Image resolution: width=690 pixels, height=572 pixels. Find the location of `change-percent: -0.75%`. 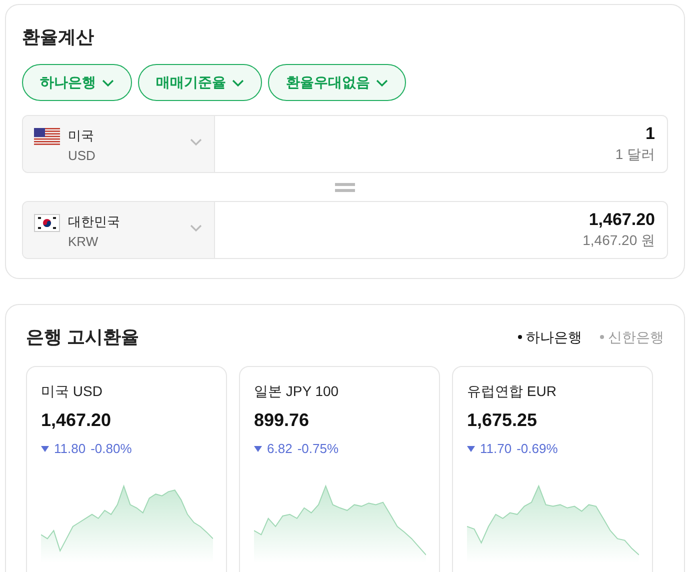

change-percent: -0.75% is located at coordinates (318, 449).